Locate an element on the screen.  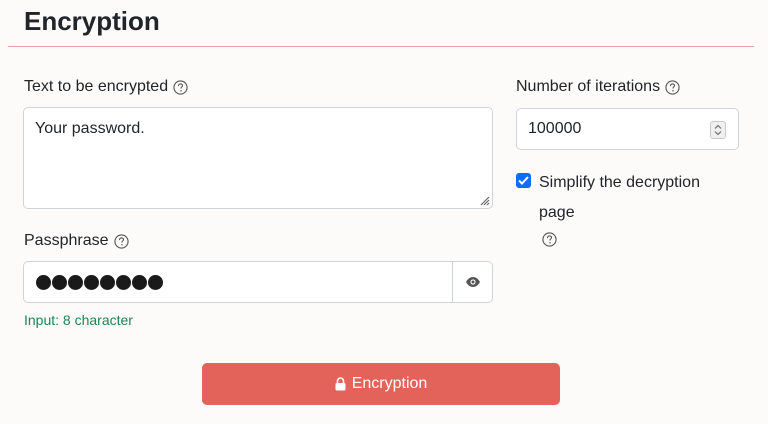
encrypt-button-label: Encryption is located at coordinates (389, 383).